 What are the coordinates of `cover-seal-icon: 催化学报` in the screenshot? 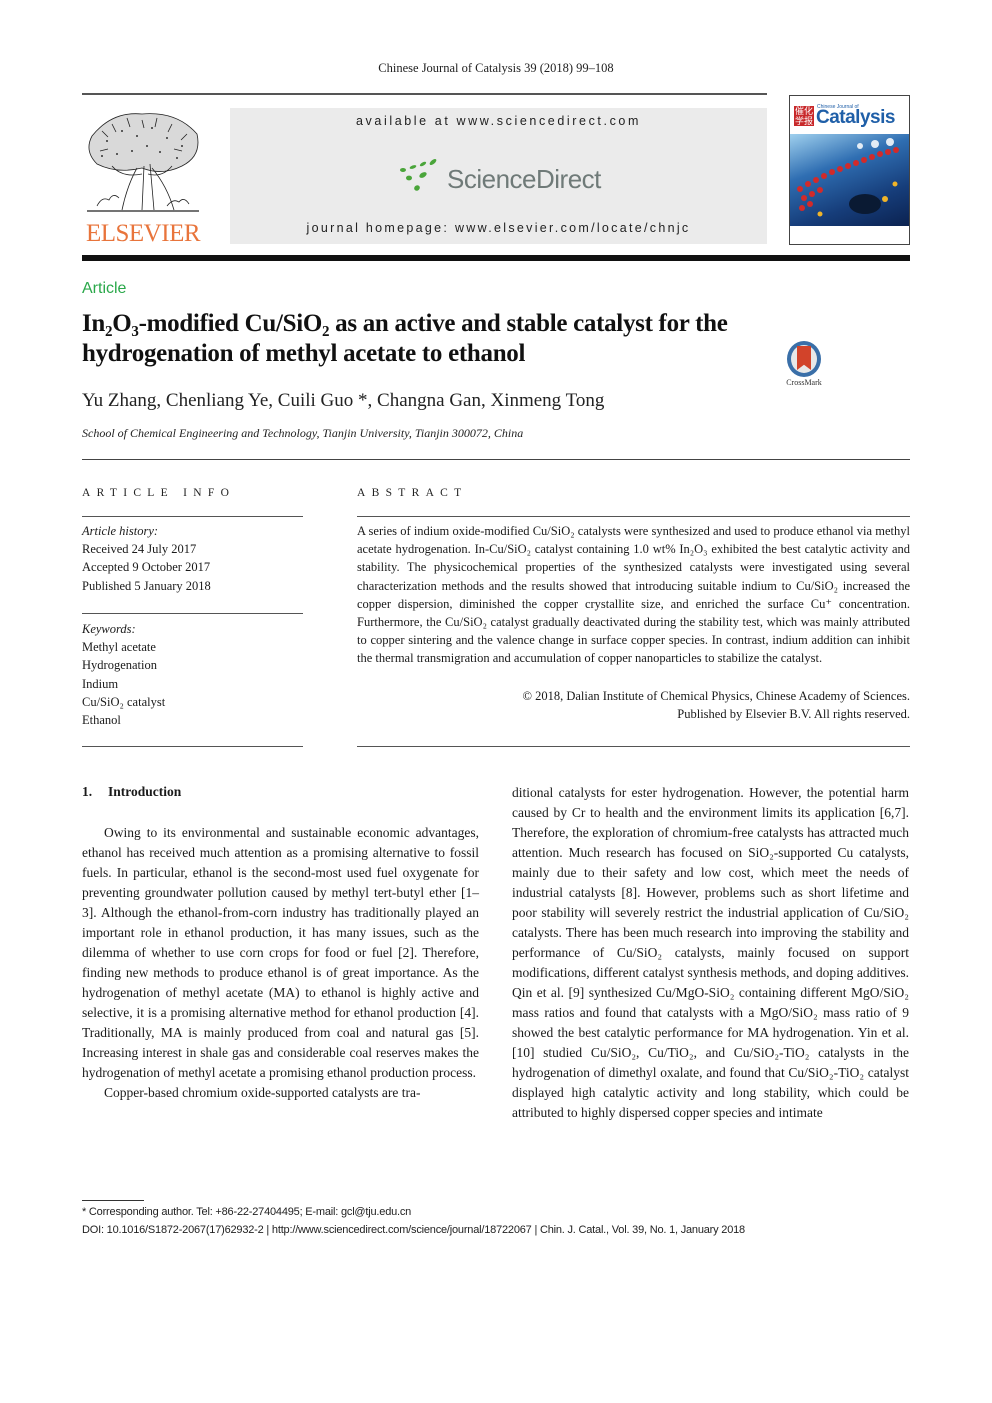 It's located at (804, 116).